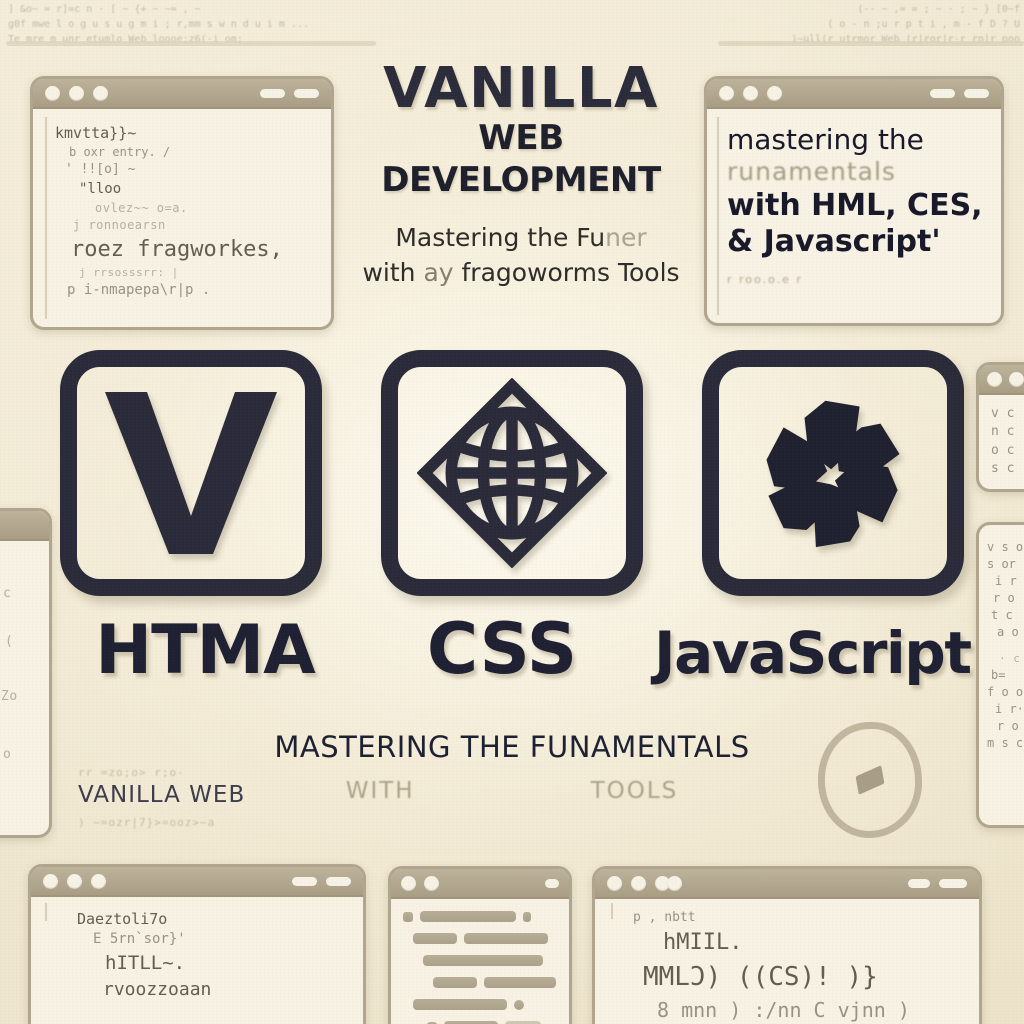 The width and height of the screenshot is (1024, 1024). I want to click on aperture-pinwheel-badge, so click(833, 473).